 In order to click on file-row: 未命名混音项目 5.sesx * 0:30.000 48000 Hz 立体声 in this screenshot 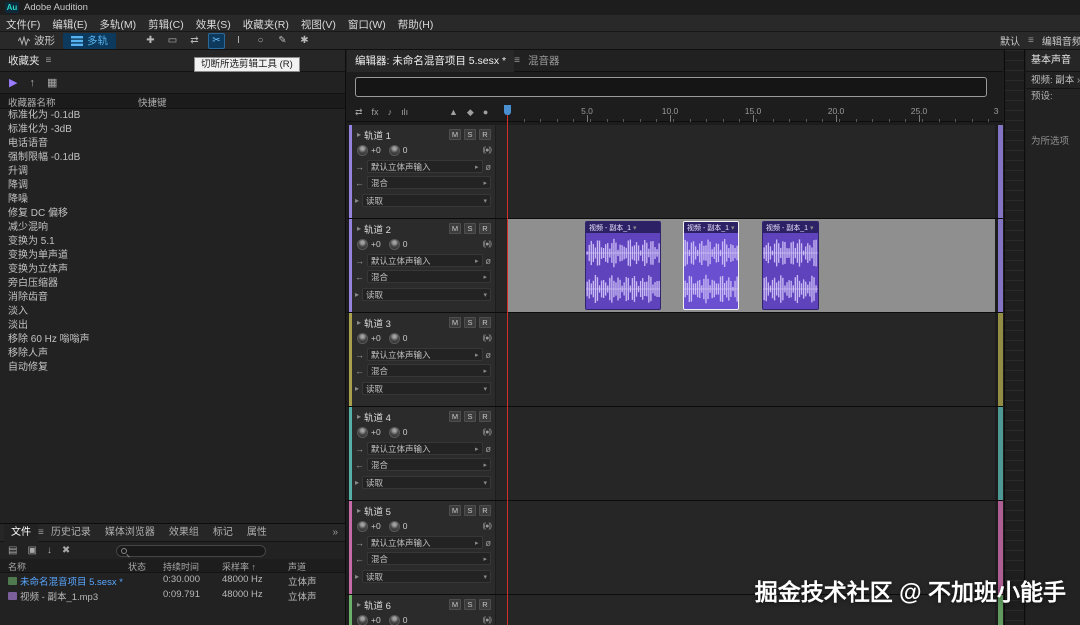, I will do `click(172, 580)`.